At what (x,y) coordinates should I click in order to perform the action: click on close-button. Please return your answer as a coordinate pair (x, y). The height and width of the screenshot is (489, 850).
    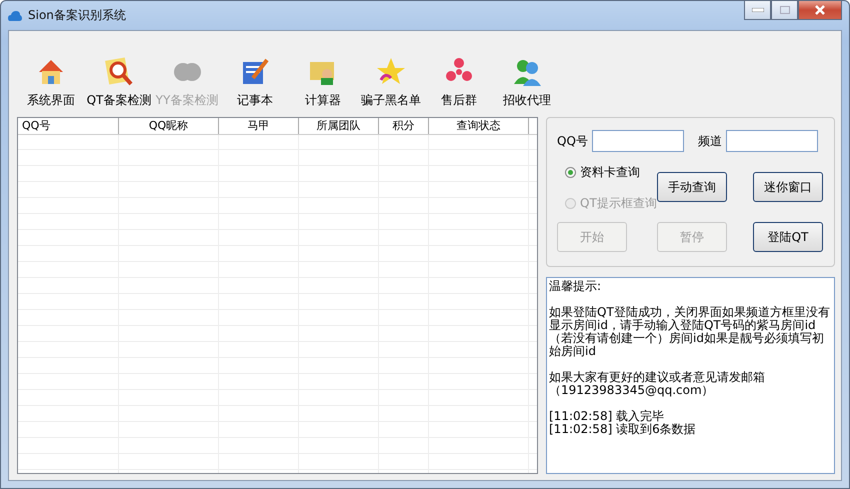
    Looking at the image, I should click on (820, 10).